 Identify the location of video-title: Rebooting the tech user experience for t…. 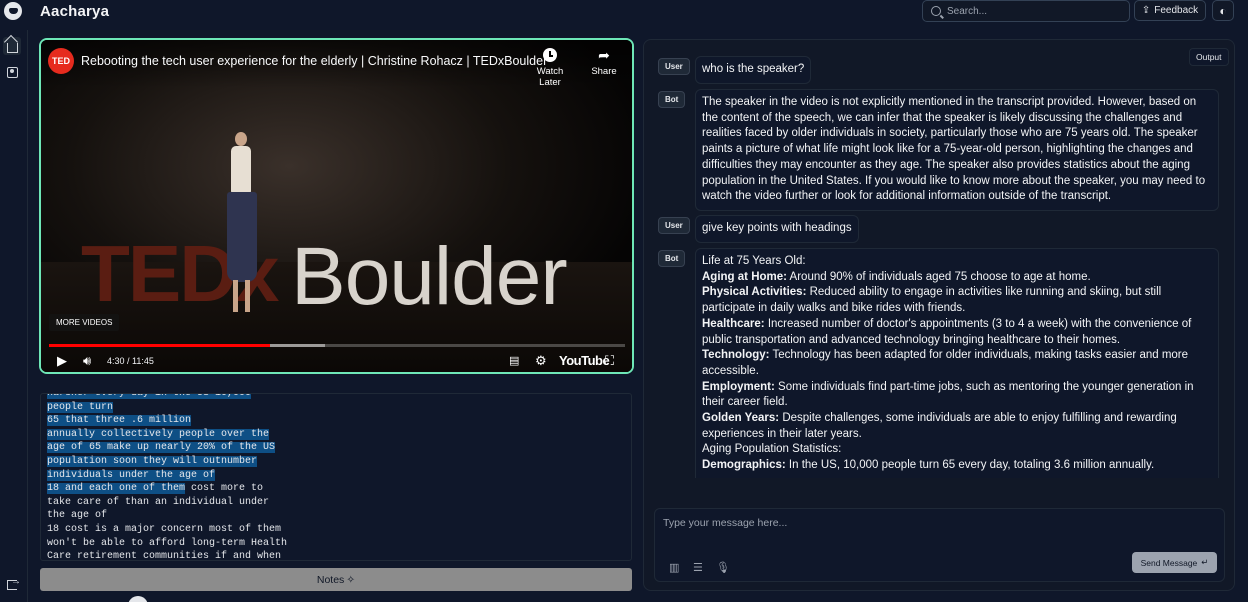
(314, 61).